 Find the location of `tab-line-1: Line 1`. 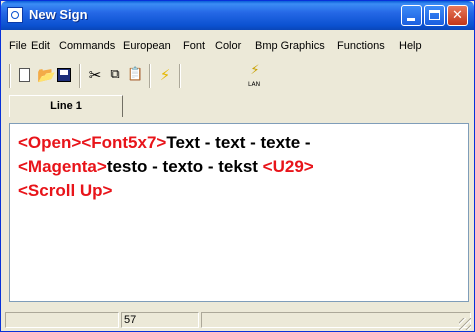

tab-line-1: Line 1 is located at coordinates (66, 106).